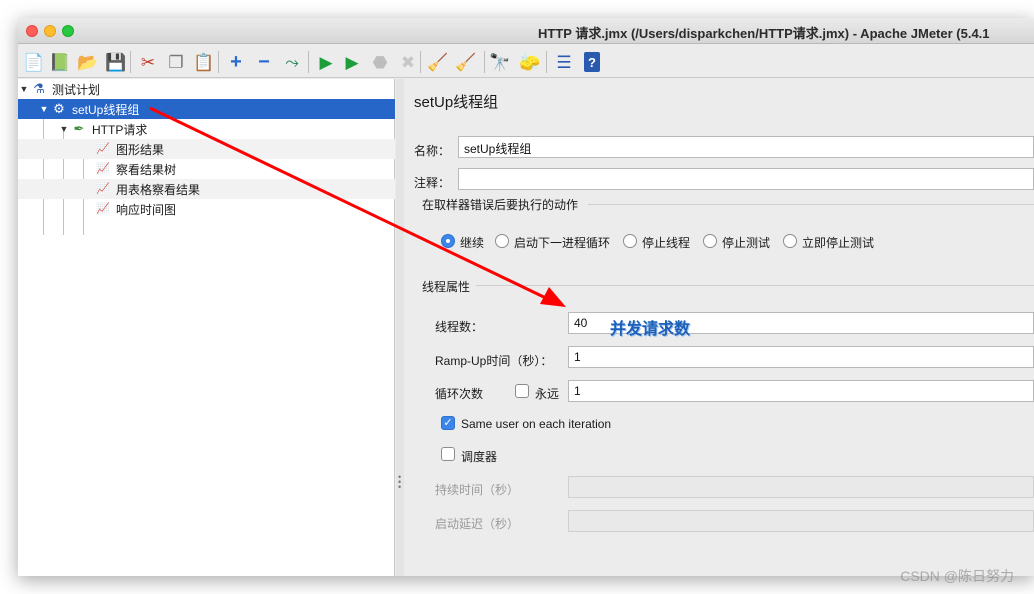 This screenshot has height=594, width=1034. I want to click on copy-button: ❐, so click(176, 62).